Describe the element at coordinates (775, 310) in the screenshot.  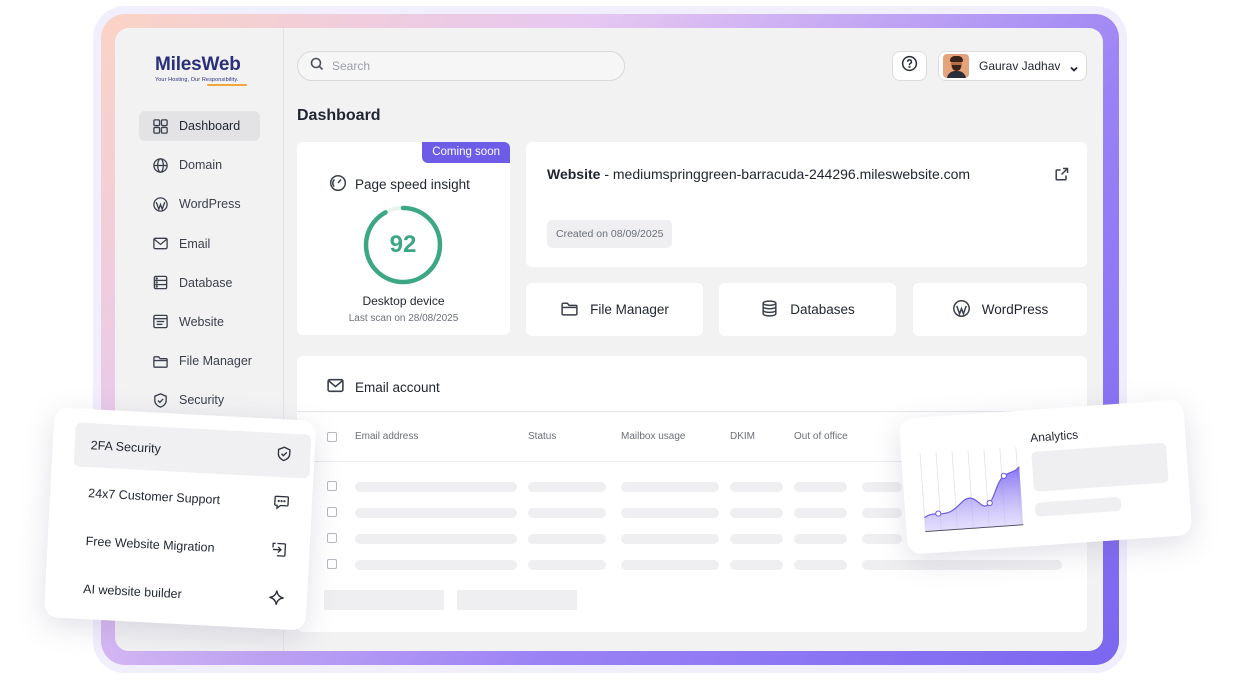
I see `database-icon` at that location.